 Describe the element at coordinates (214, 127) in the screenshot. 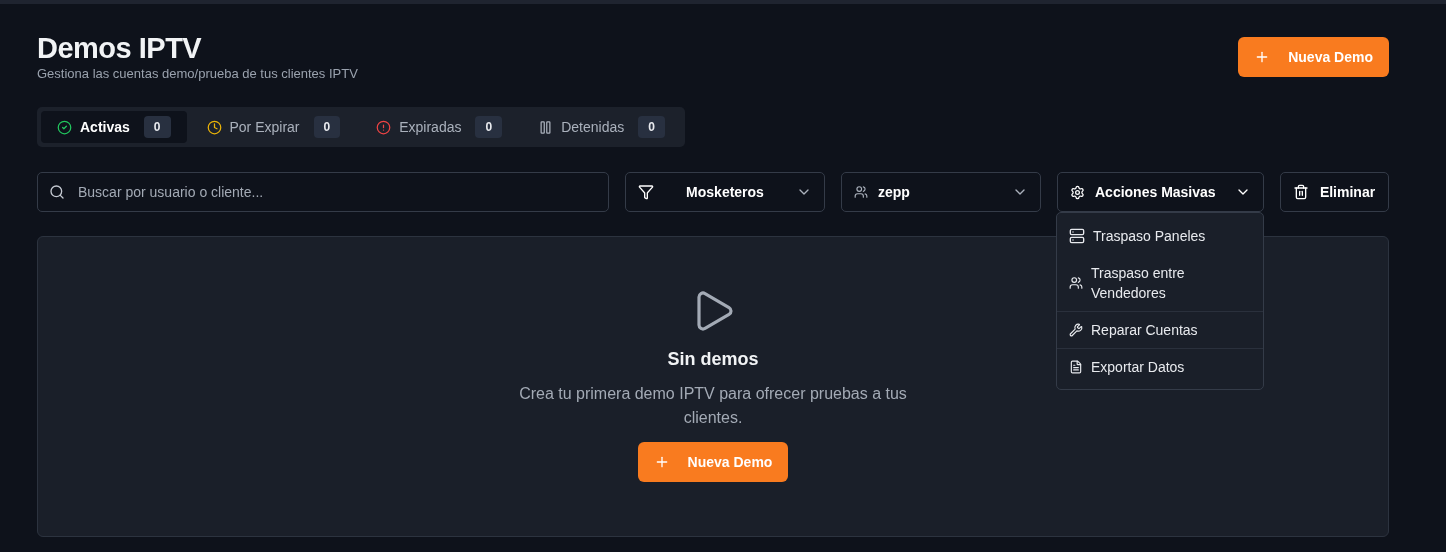

I see `clock-icon` at that location.